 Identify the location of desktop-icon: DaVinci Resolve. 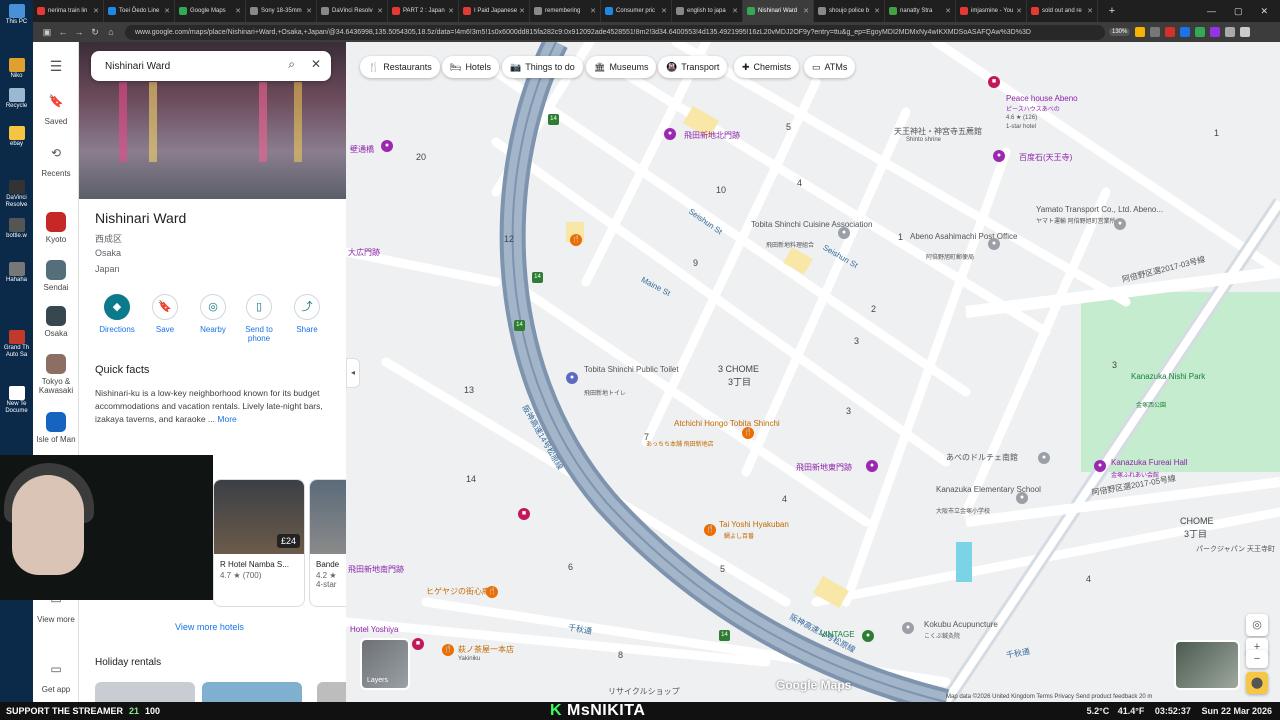
(16, 194).